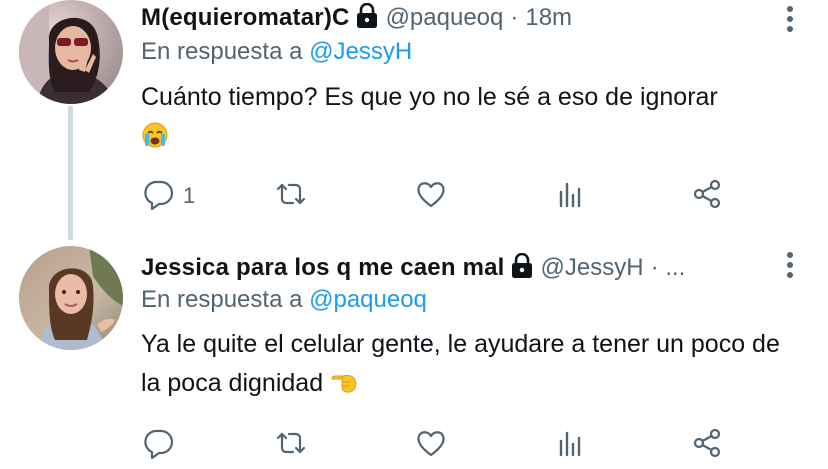 This screenshot has width=828, height=469. What do you see at coordinates (368, 299) in the screenshot?
I see `reply-to-mention-link: @paqueoq` at bounding box center [368, 299].